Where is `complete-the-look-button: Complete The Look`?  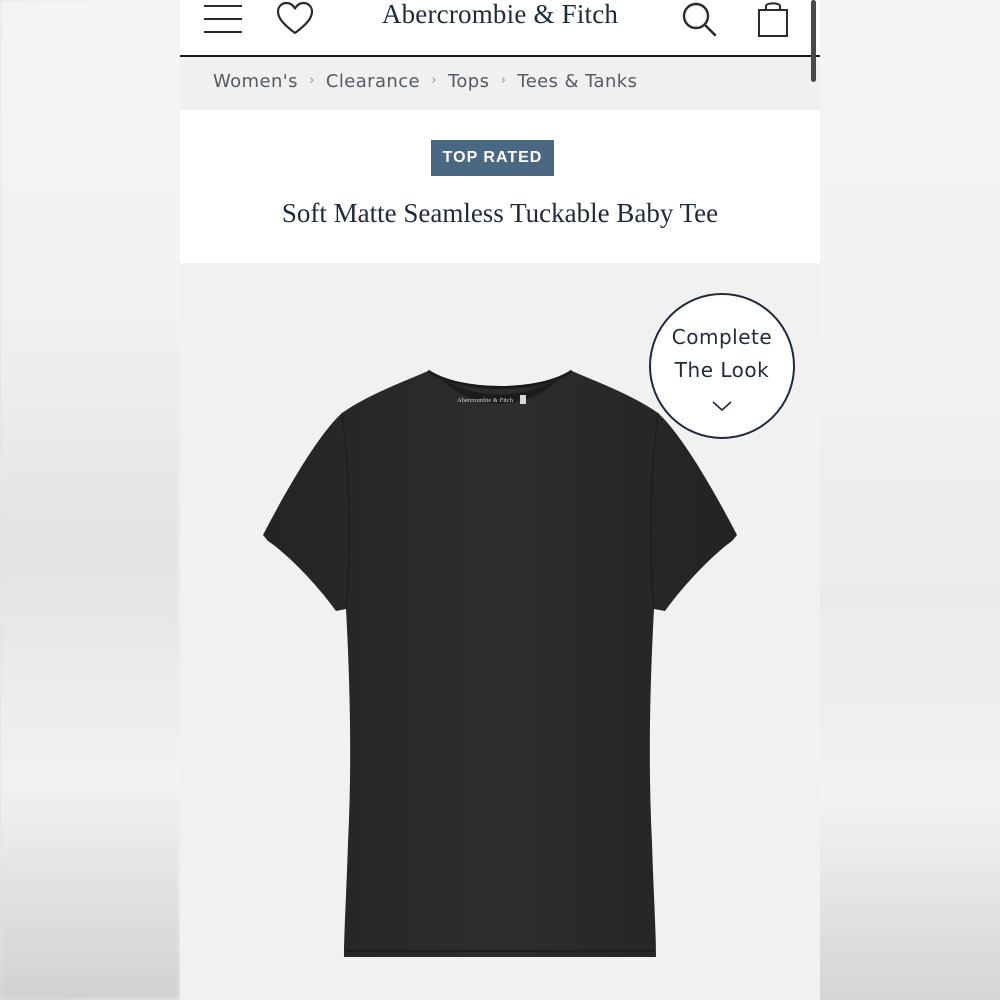 complete-the-look-button: Complete The Look is located at coordinates (722, 366).